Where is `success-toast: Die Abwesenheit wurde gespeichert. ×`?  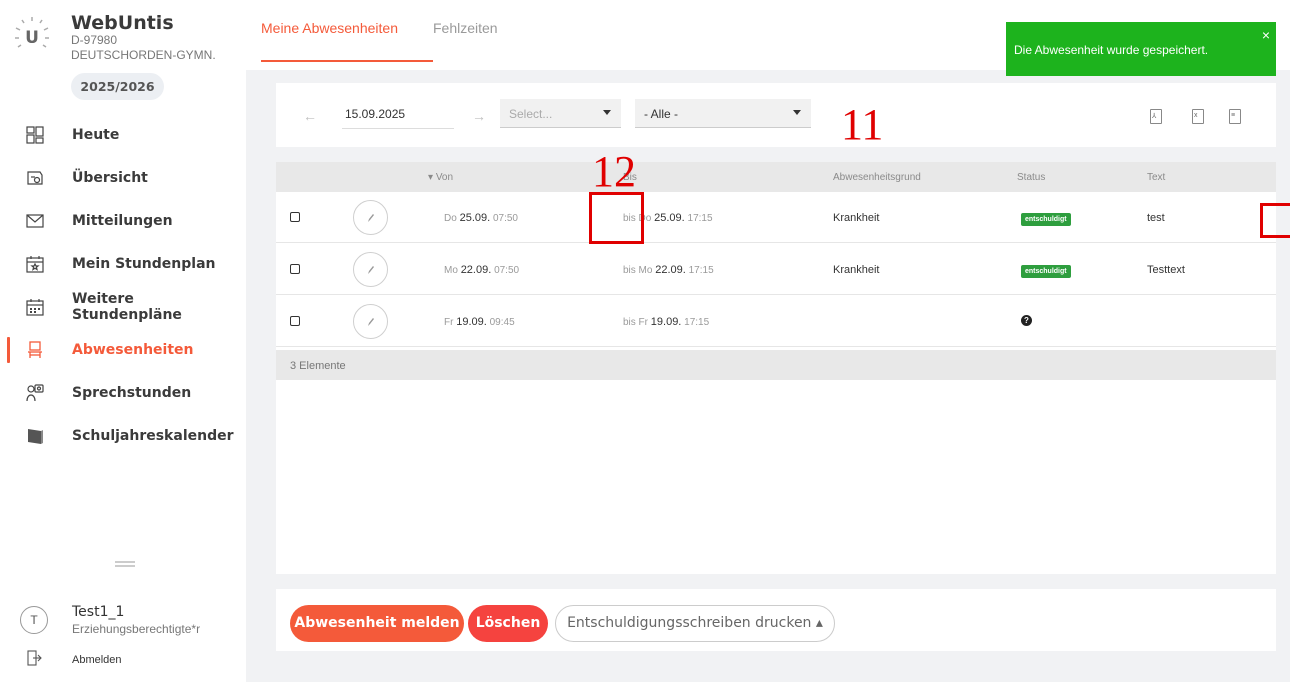 success-toast: Die Abwesenheit wurde gespeichert. × is located at coordinates (1141, 49).